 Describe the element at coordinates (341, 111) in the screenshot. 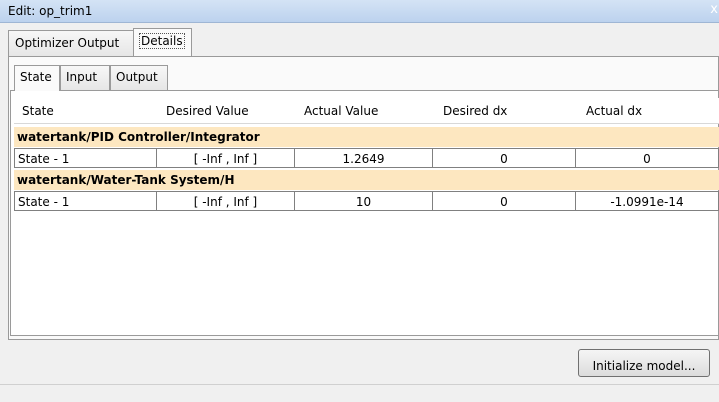

I see `column-header-actual-value: Actual Value` at that location.